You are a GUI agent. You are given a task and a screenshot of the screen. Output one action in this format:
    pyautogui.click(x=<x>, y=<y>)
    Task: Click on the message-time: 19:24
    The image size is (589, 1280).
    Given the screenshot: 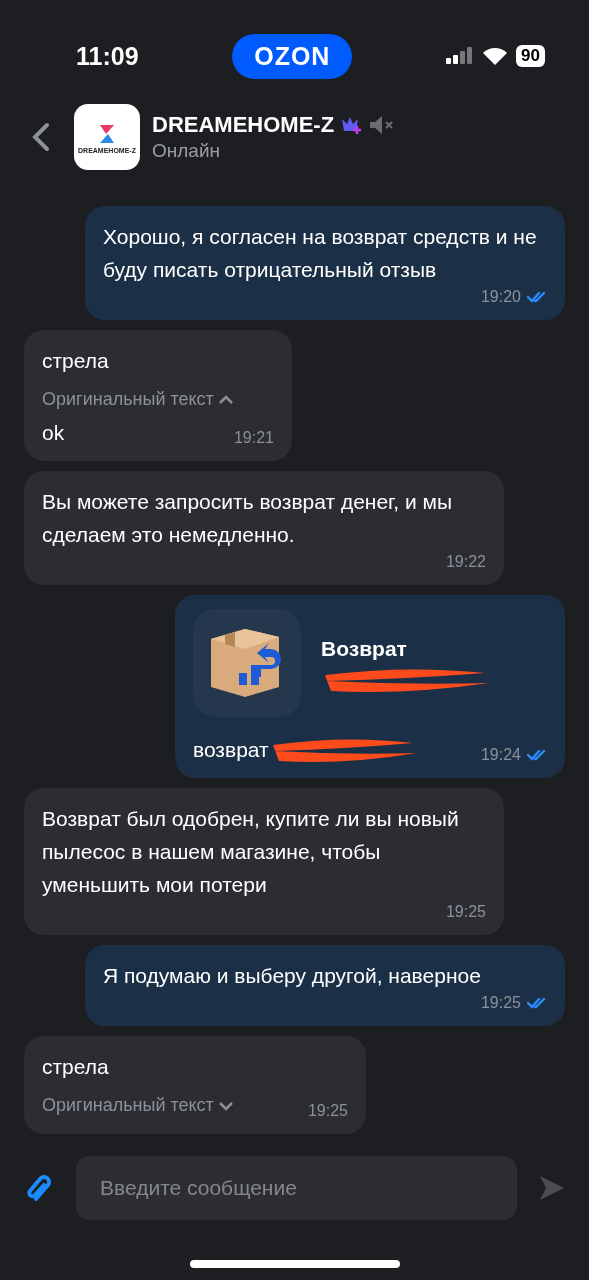 What is the action you would take?
    pyautogui.click(x=500, y=755)
    